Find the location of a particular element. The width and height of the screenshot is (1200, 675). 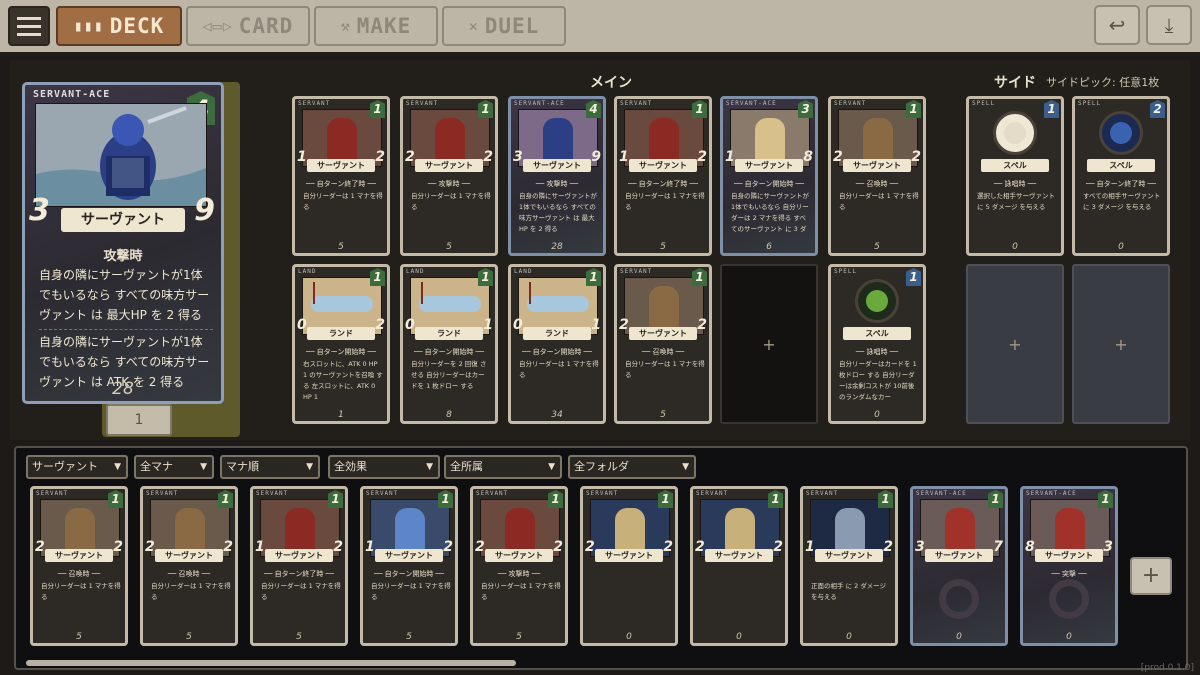

filter-dropdown: マナ順 ▼ is located at coordinates (270, 467).